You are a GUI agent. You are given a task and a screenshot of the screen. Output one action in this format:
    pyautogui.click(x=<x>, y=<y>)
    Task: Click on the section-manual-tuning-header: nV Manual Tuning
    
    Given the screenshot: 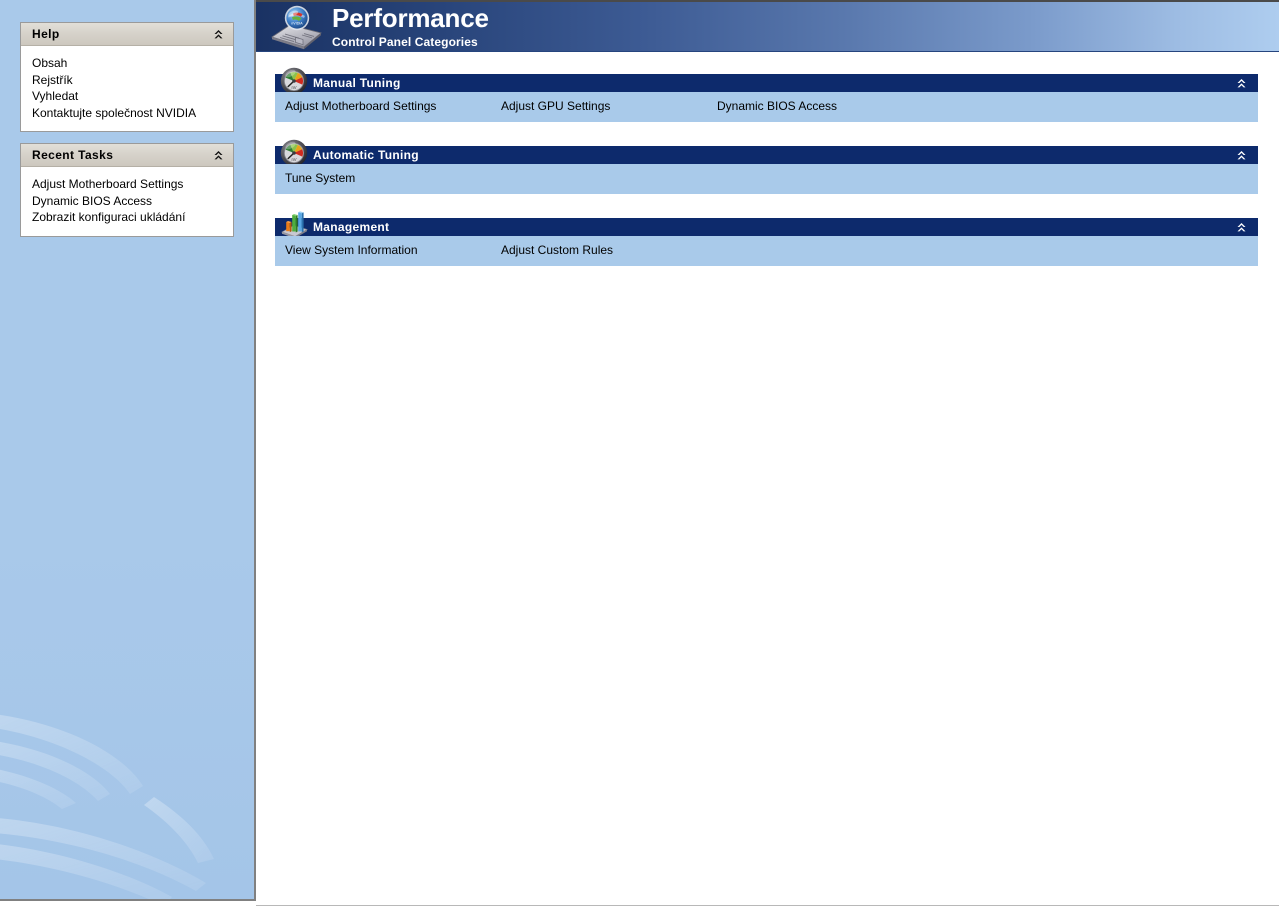 What is the action you would take?
    pyautogui.click(x=766, y=81)
    